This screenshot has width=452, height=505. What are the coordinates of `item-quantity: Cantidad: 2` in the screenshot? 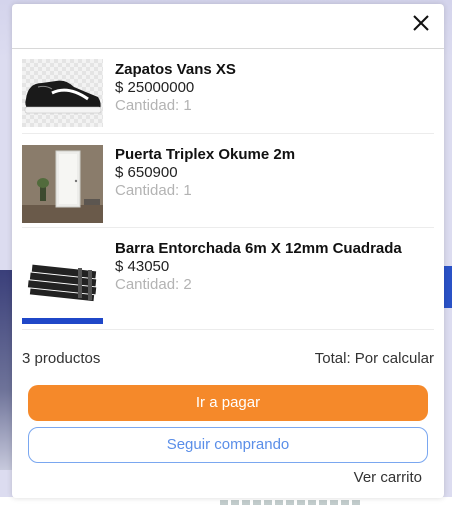 It's located at (153, 284).